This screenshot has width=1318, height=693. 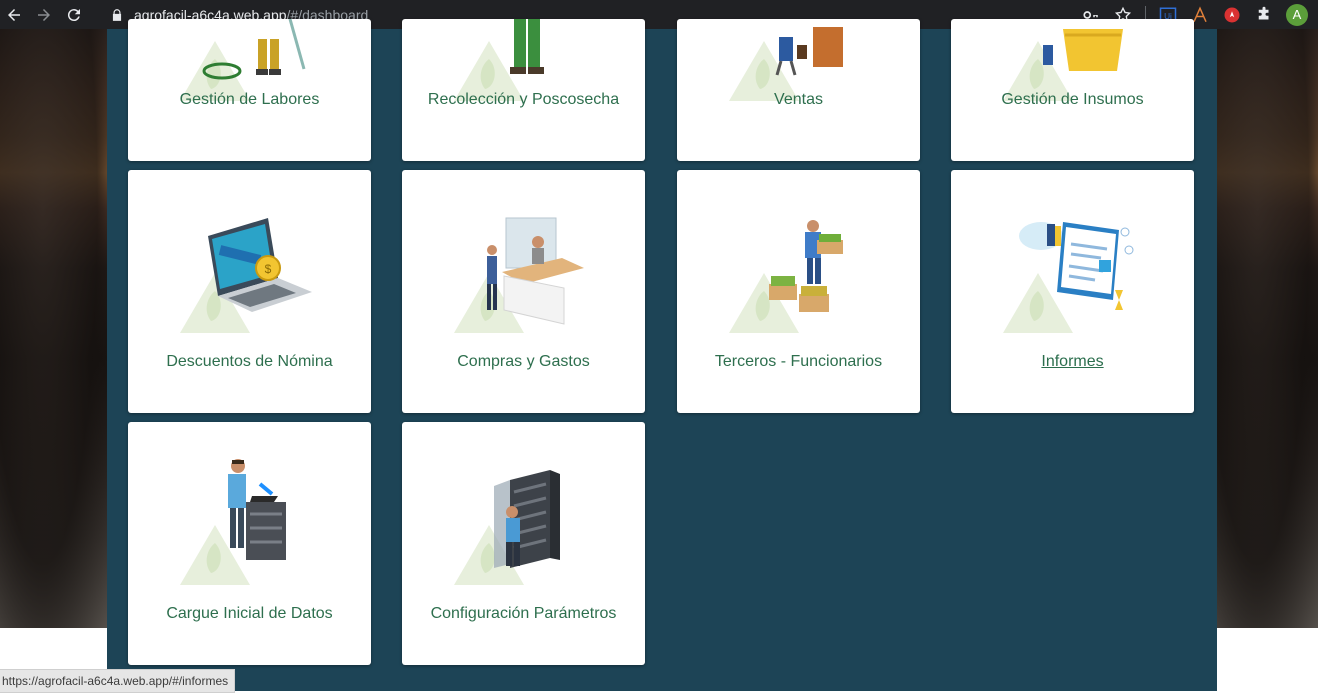 I want to click on supplies-icon, so click(x=1082, y=50).